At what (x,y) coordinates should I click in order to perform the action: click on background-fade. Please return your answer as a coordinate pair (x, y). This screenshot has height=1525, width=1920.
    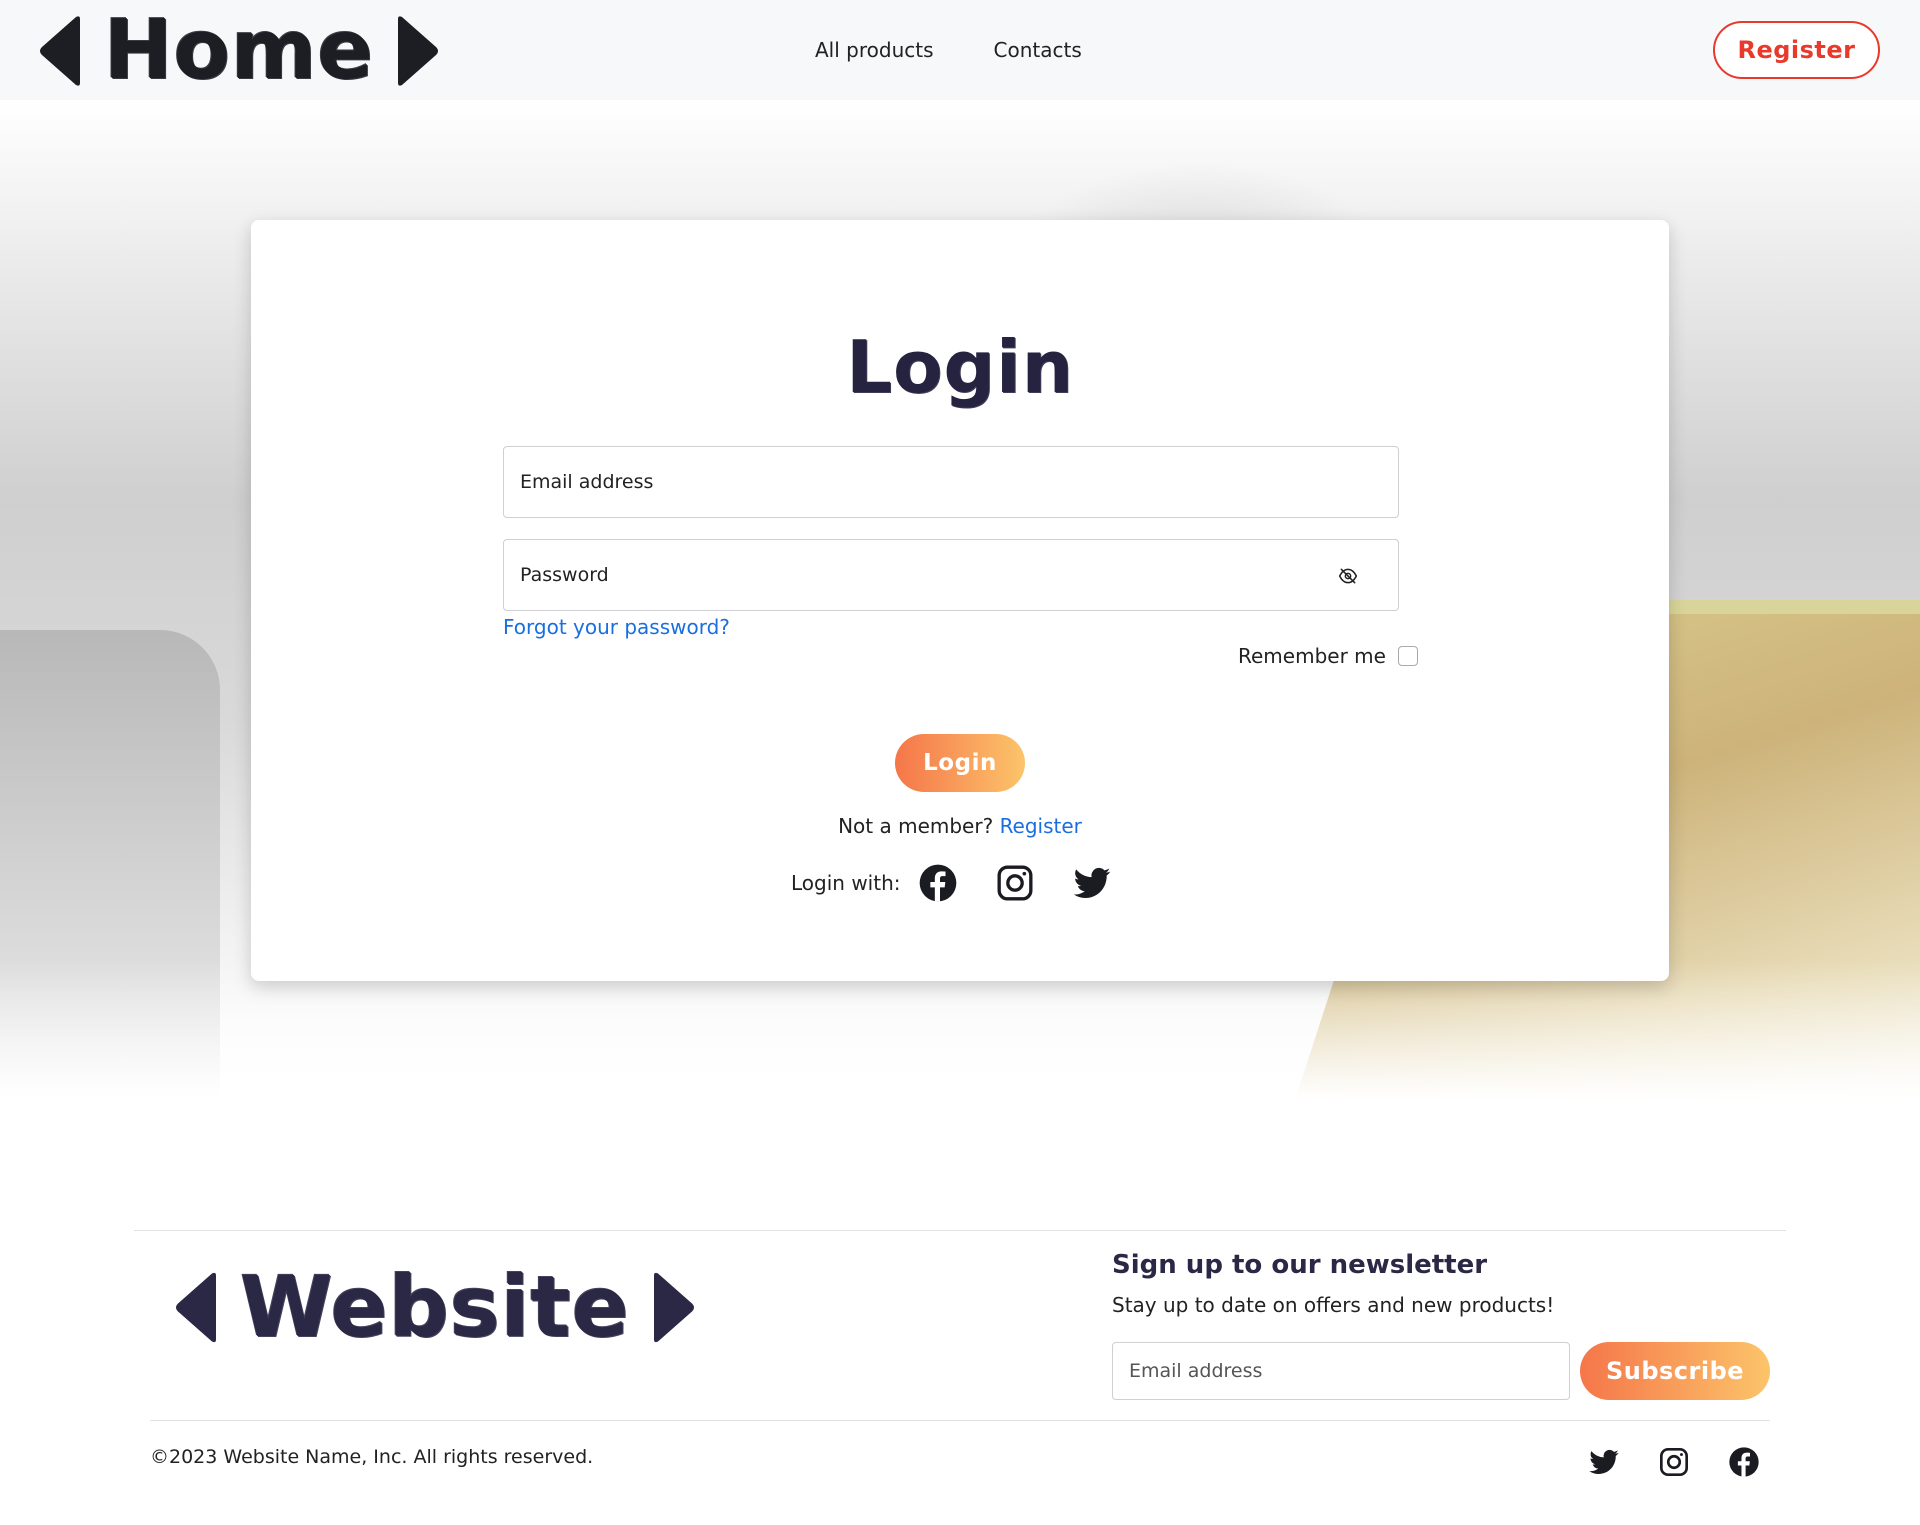
    Looking at the image, I should click on (960, 1030).